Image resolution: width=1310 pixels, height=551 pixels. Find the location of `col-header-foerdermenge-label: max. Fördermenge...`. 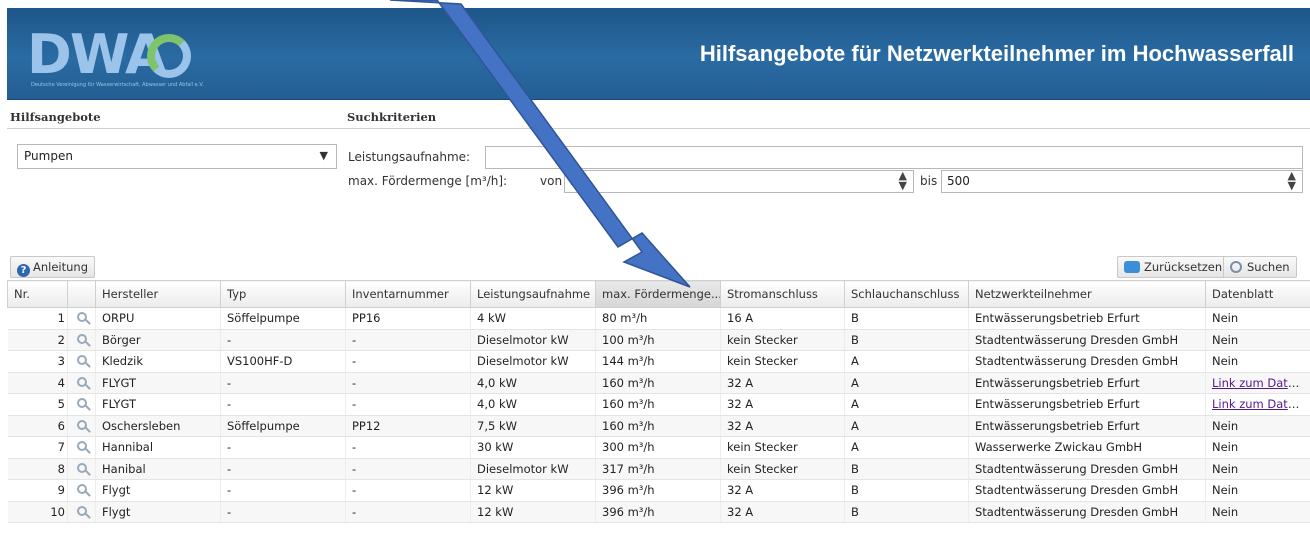

col-header-foerdermenge-label: max. Fördermenge... is located at coordinates (661, 294).